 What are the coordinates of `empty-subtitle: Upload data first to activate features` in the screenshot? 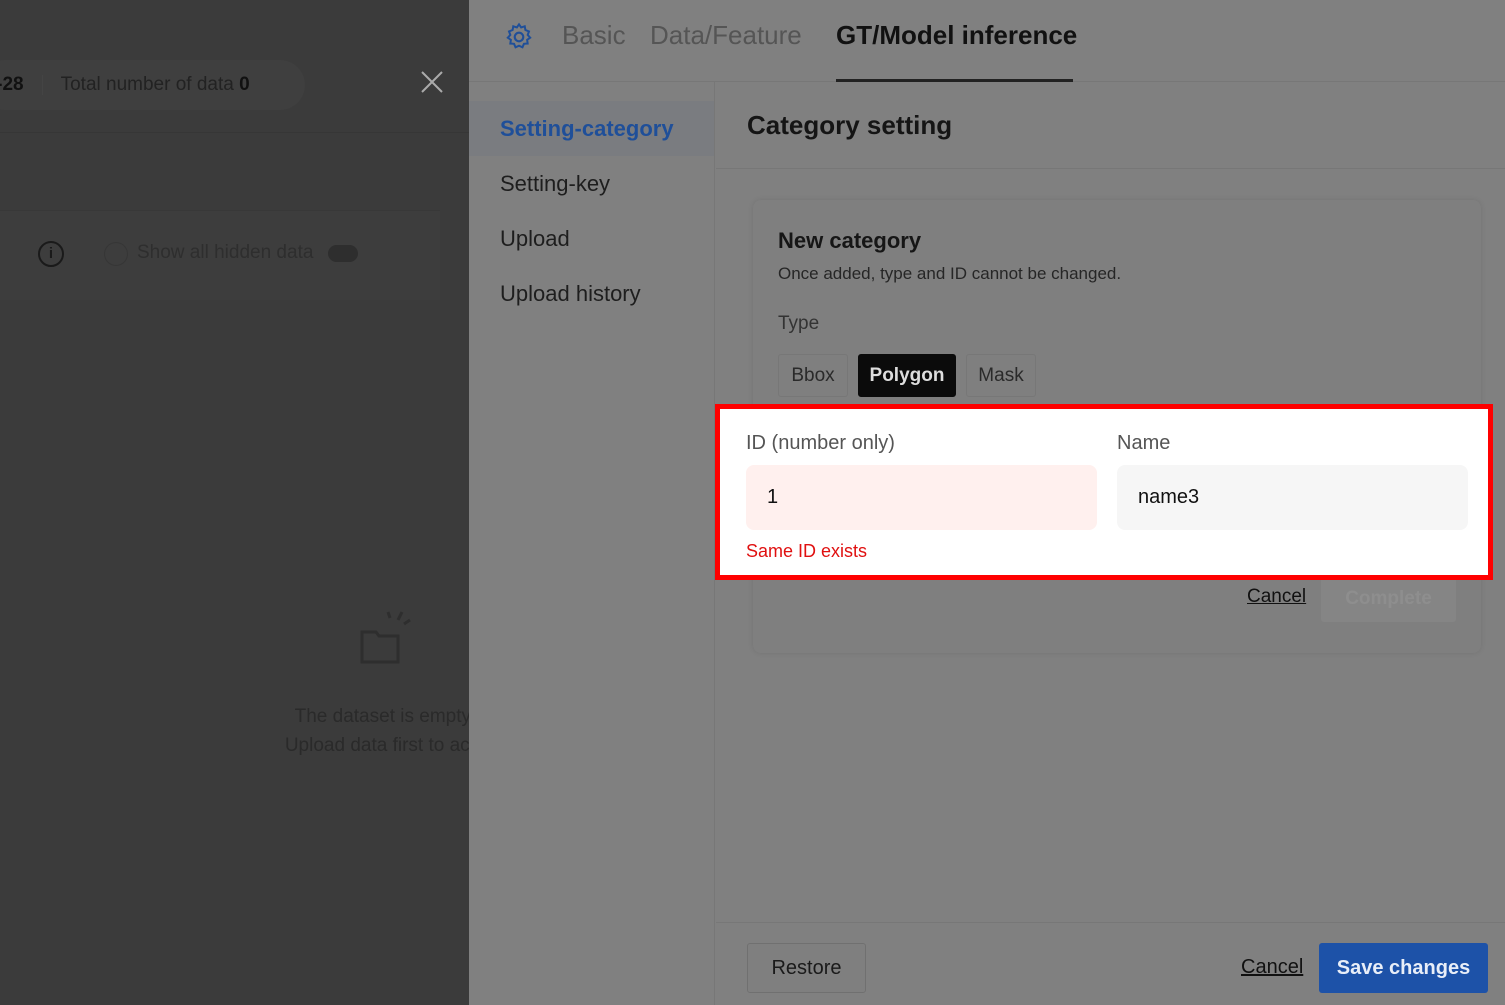 It's located at (376, 745).